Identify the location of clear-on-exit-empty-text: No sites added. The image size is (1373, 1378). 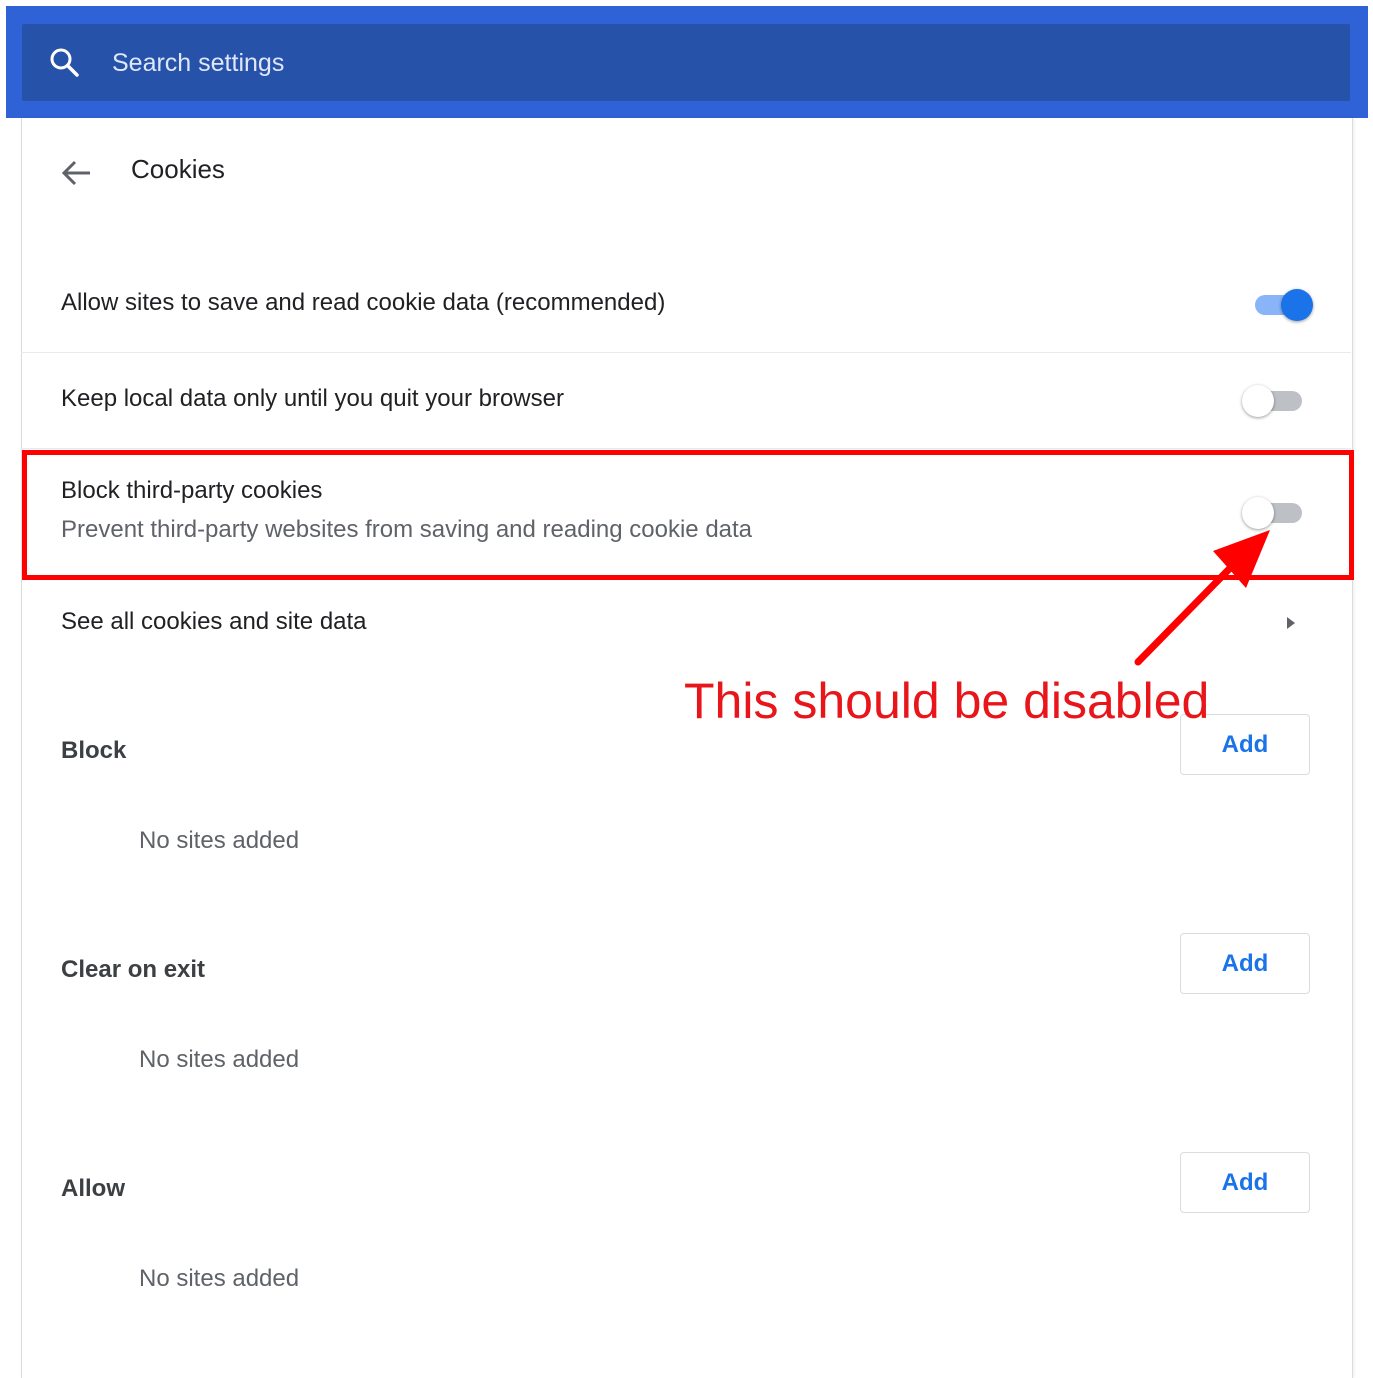
(219, 1059).